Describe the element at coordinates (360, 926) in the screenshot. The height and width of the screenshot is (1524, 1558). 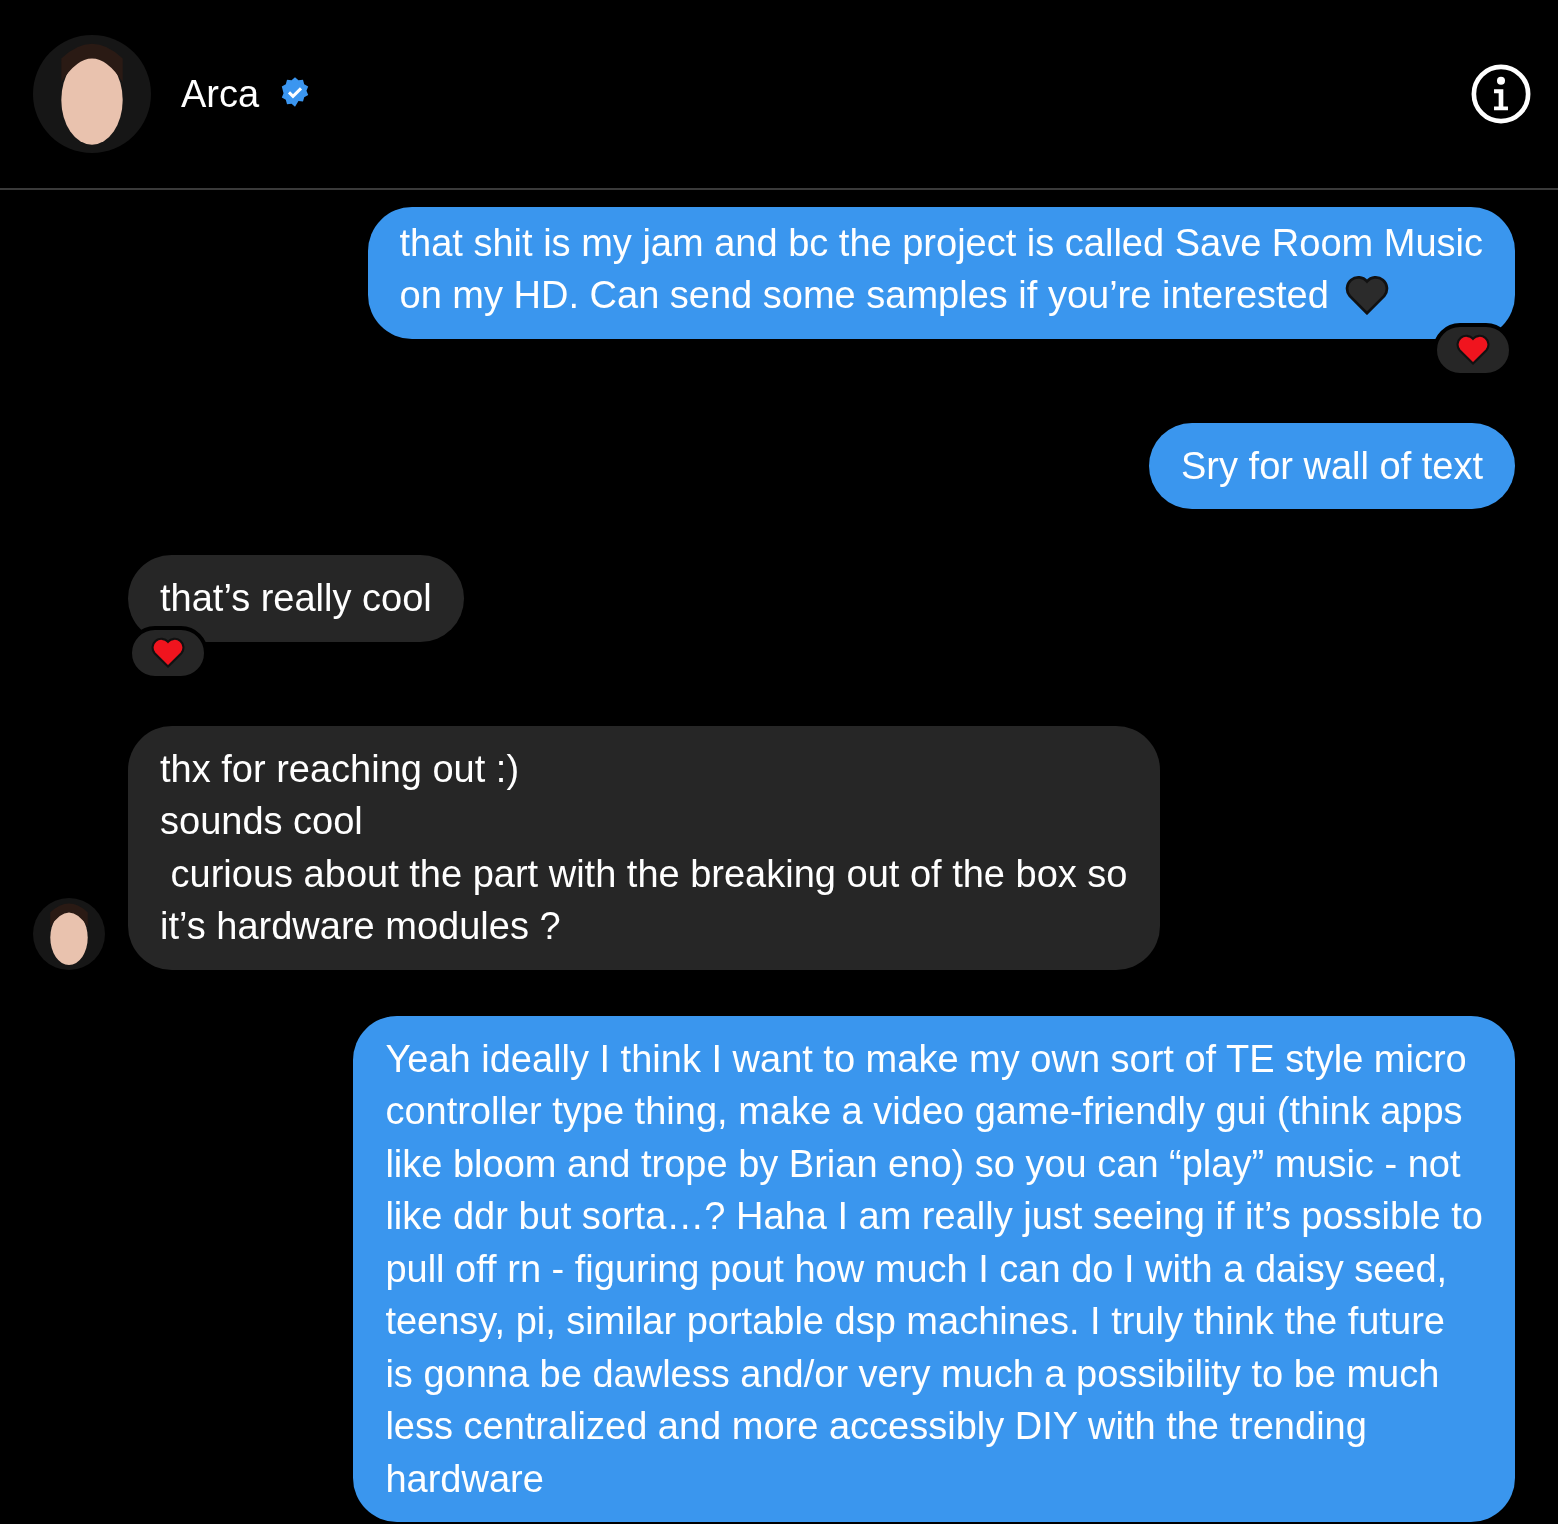
I see `message-text: it’s hardware modules ?` at that location.